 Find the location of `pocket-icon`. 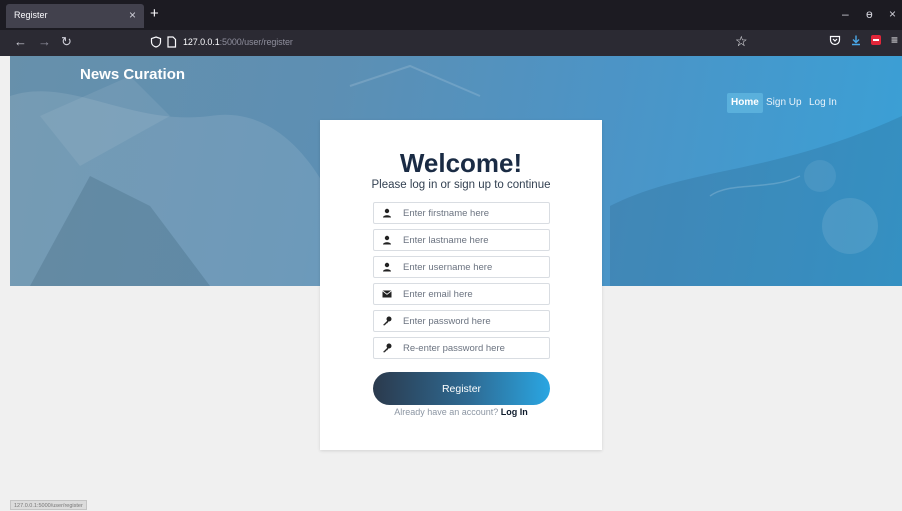

pocket-icon is located at coordinates (835, 40).